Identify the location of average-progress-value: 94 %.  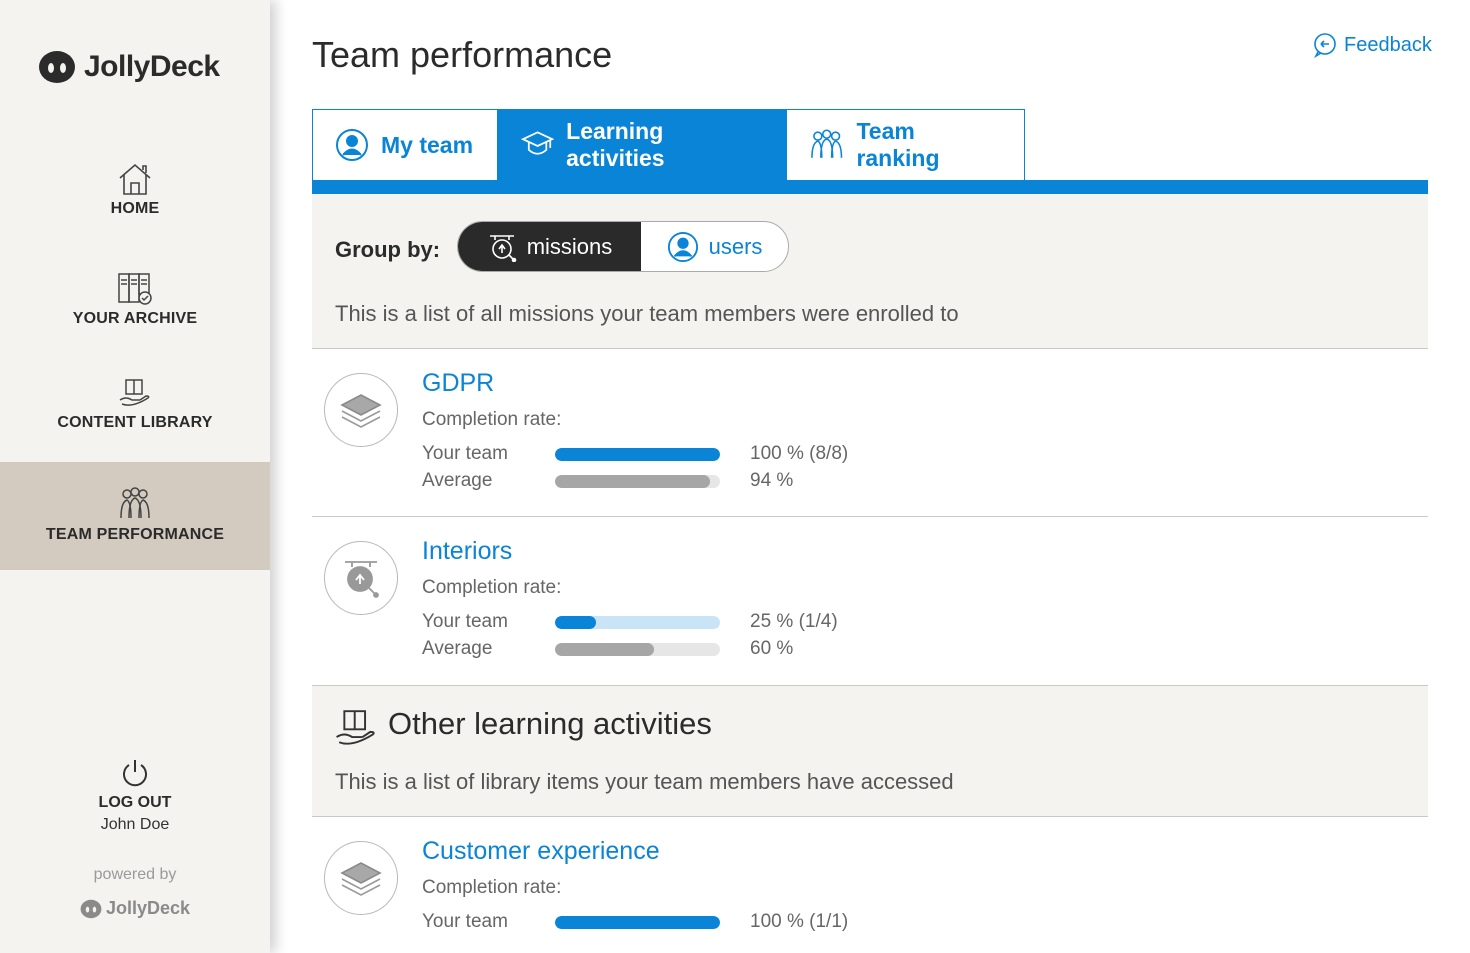
(772, 480).